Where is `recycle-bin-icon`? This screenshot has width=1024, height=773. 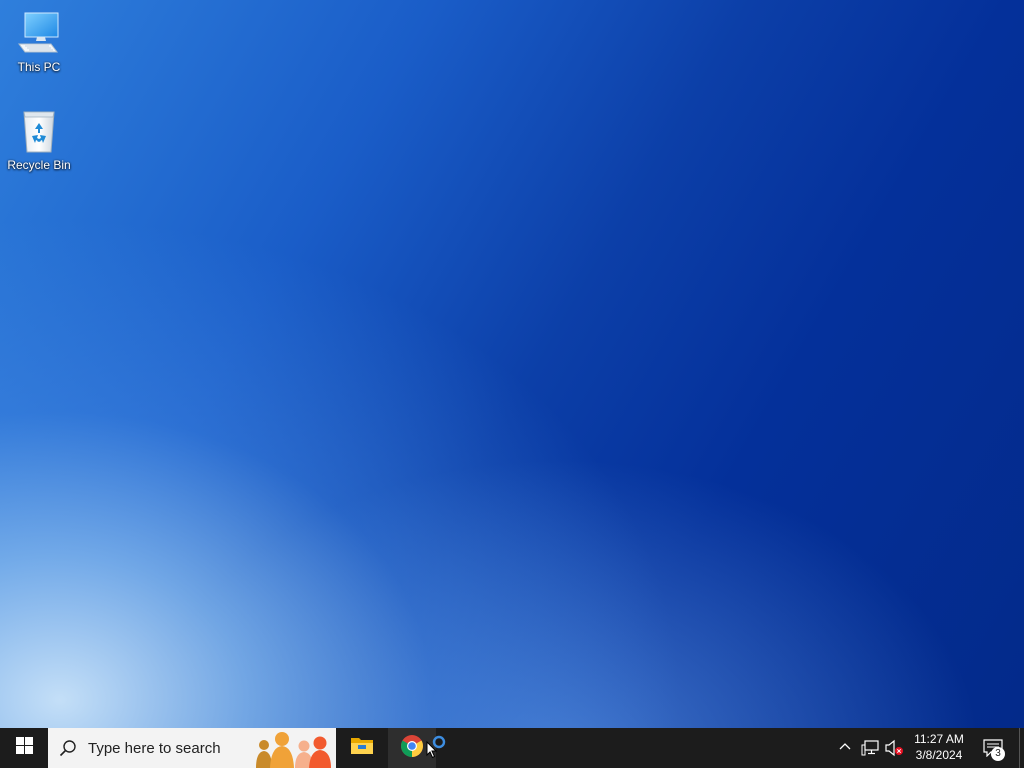 recycle-bin-icon is located at coordinates (39, 132).